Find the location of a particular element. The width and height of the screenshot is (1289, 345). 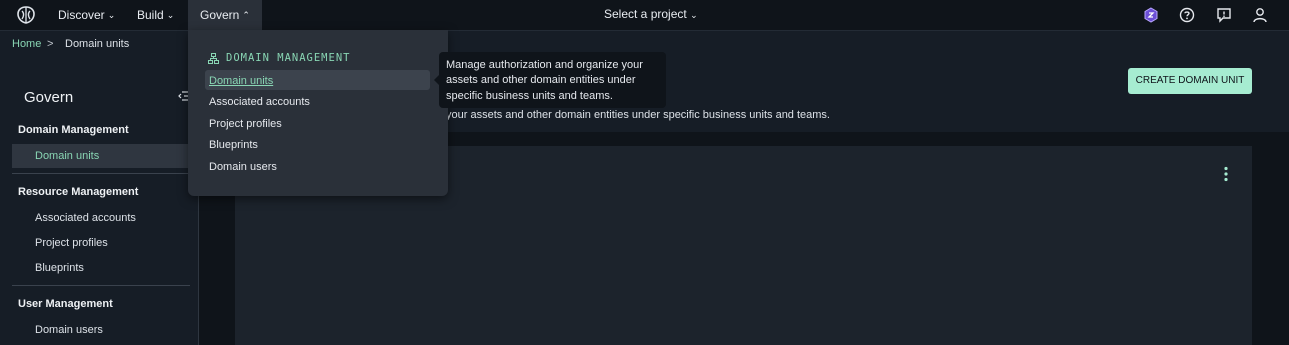

dropdown-item-label: Domain units is located at coordinates (241, 81).